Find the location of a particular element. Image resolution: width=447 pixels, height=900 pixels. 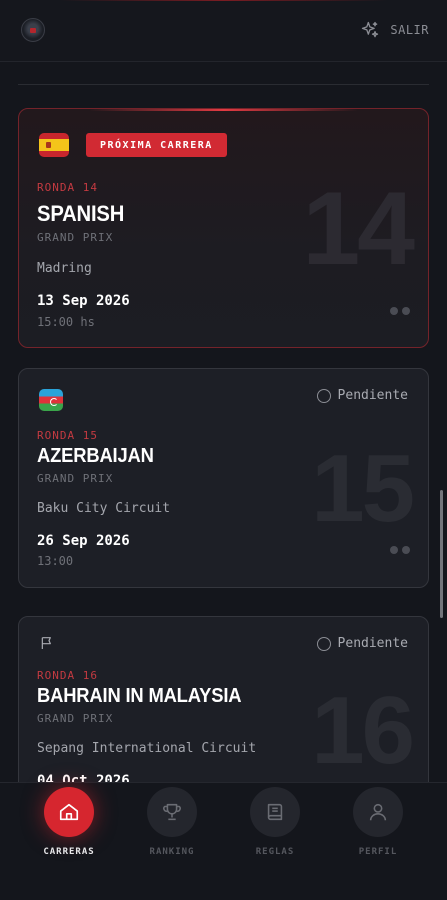

flag-azerbaijan-icon is located at coordinates (51, 400).